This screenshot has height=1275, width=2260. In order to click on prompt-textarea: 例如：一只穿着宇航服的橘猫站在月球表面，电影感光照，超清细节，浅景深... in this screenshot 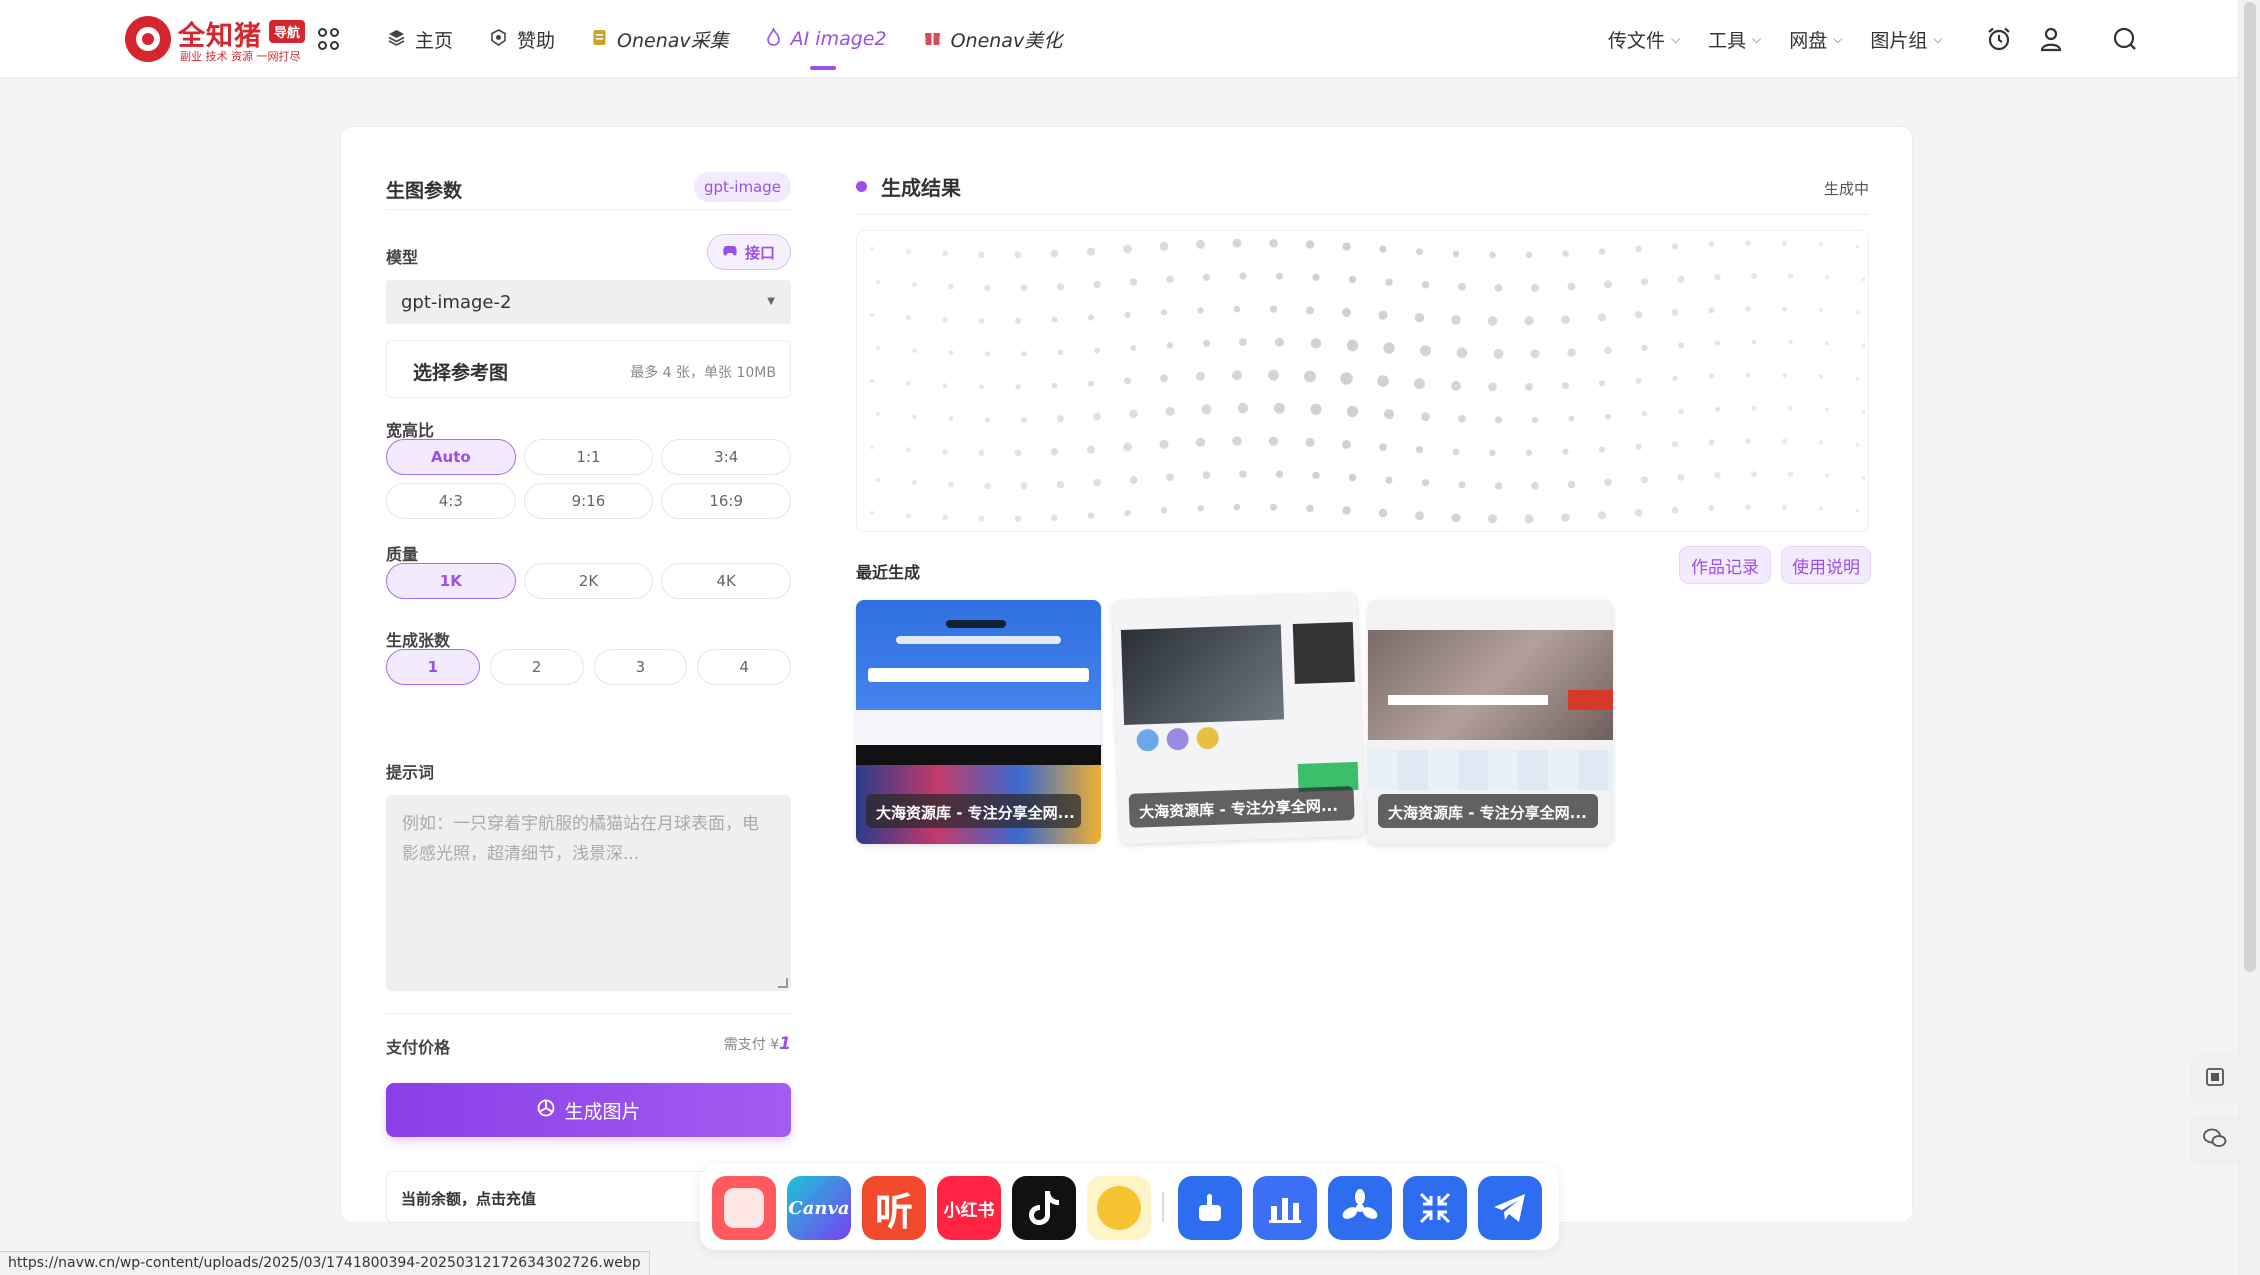, I will do `click(588, 893)`.